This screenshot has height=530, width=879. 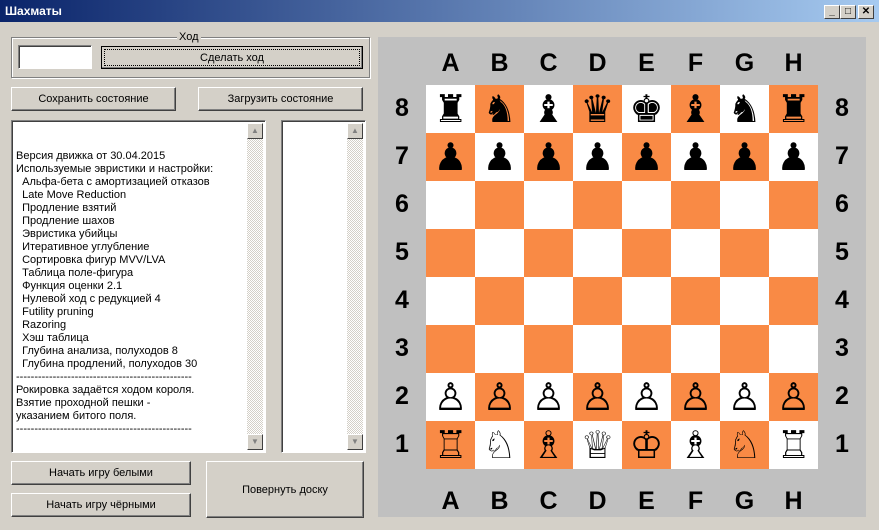 I want to click on square-c8: ♝, so click(x=548, y=109).